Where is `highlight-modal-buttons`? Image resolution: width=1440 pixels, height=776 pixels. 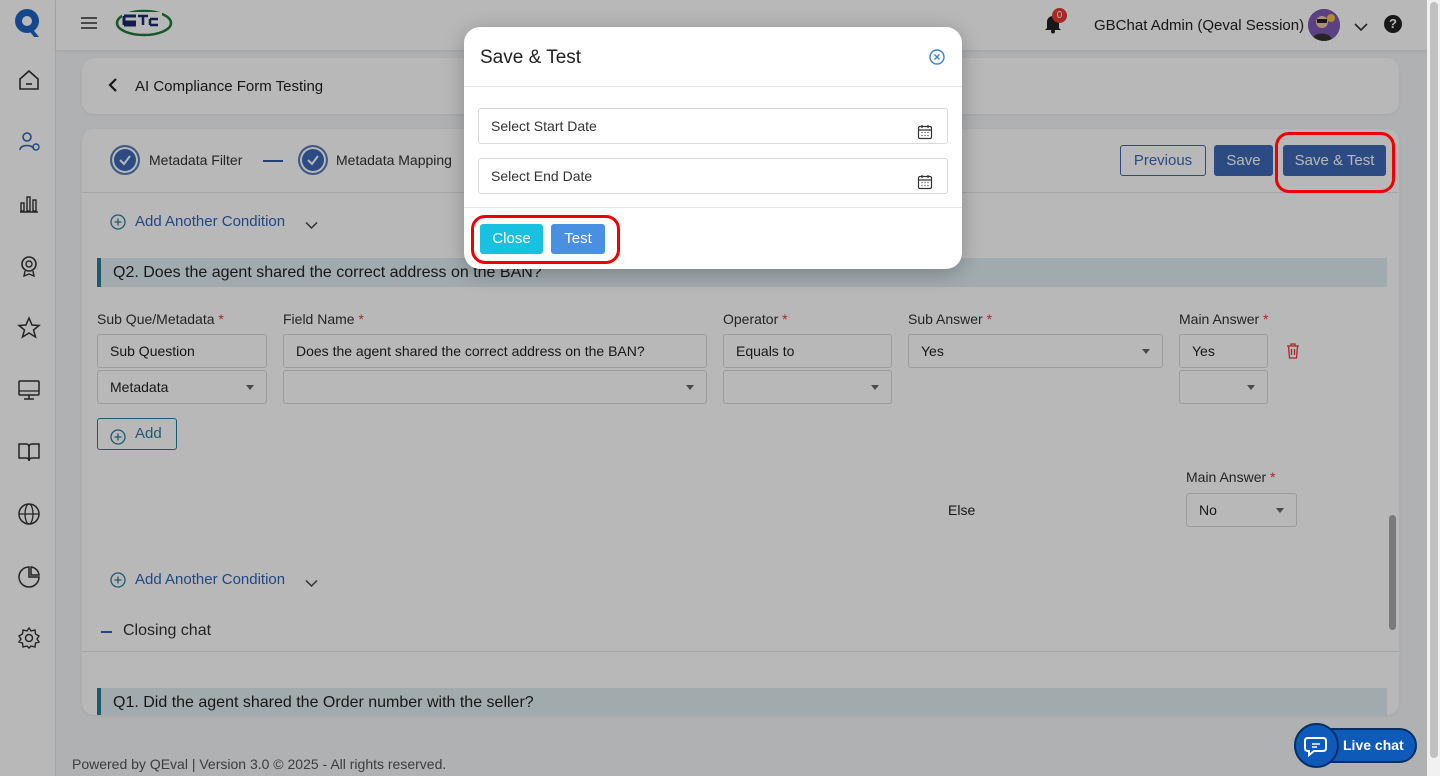
highlight-modal-buttons is located at coordinates (545, 239).